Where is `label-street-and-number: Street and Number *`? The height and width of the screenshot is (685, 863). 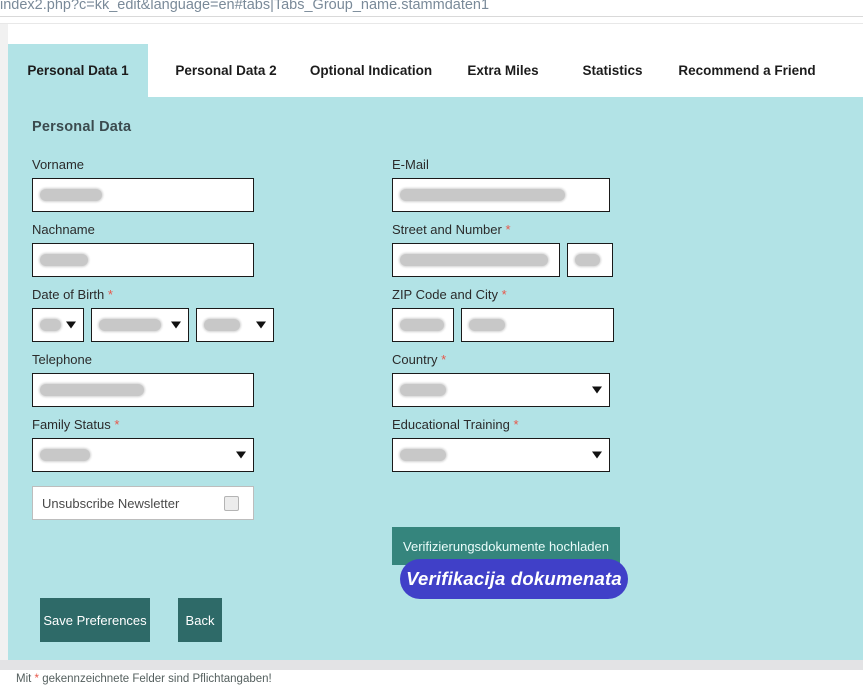
label-street-and-number: Street and Number * is located at coordinates (562, 230).